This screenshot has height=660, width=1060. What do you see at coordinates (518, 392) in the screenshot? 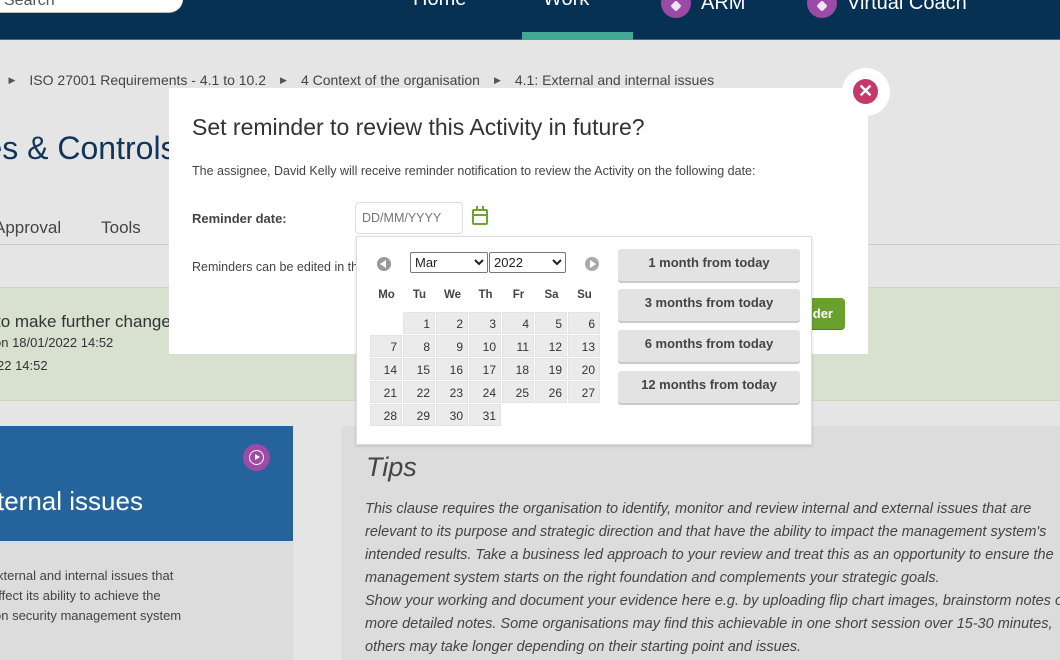
I see `day-cell: 25` at bounding box center [518, 392].